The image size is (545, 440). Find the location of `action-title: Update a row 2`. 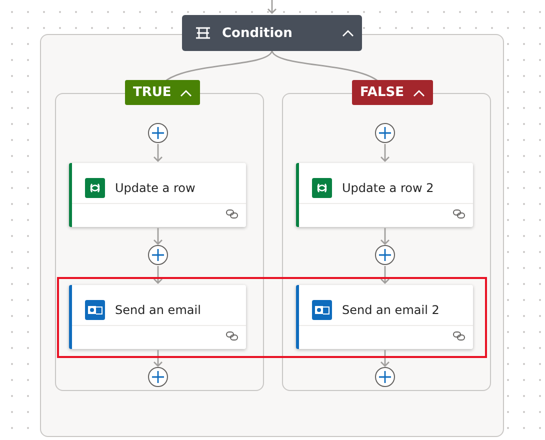

action-title: Update a row 2 is located at coordinates (388, 188).